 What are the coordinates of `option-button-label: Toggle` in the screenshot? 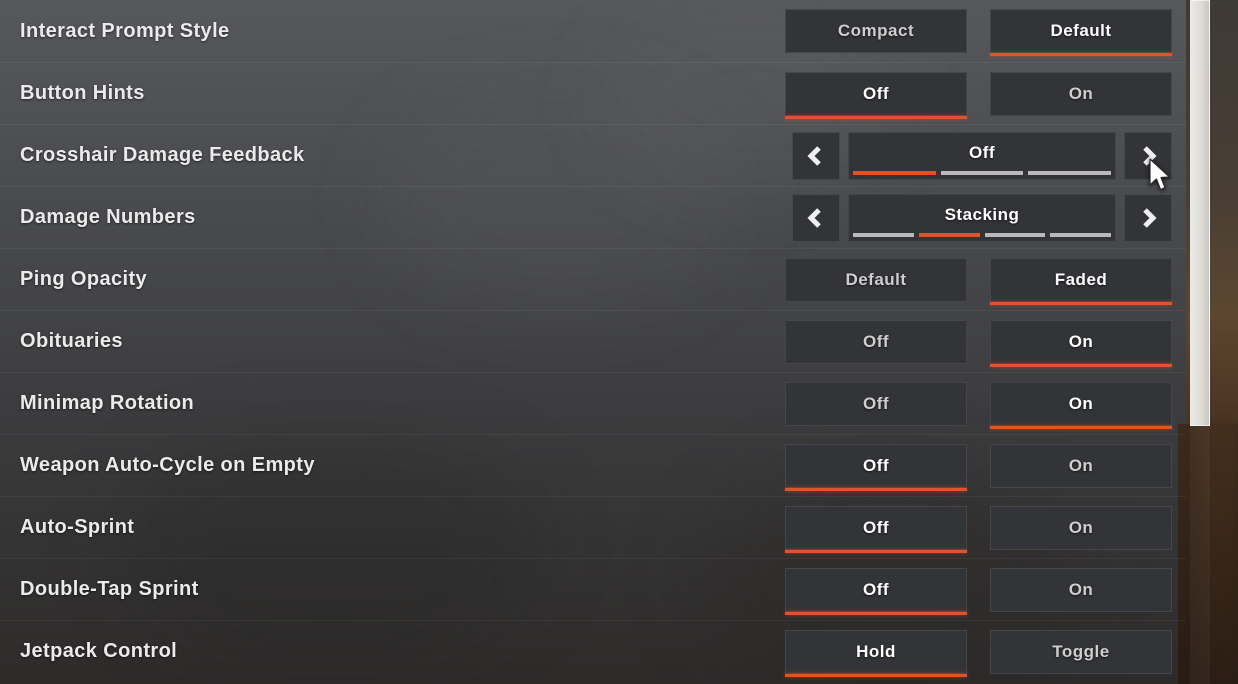 It's located at (1081, 651).